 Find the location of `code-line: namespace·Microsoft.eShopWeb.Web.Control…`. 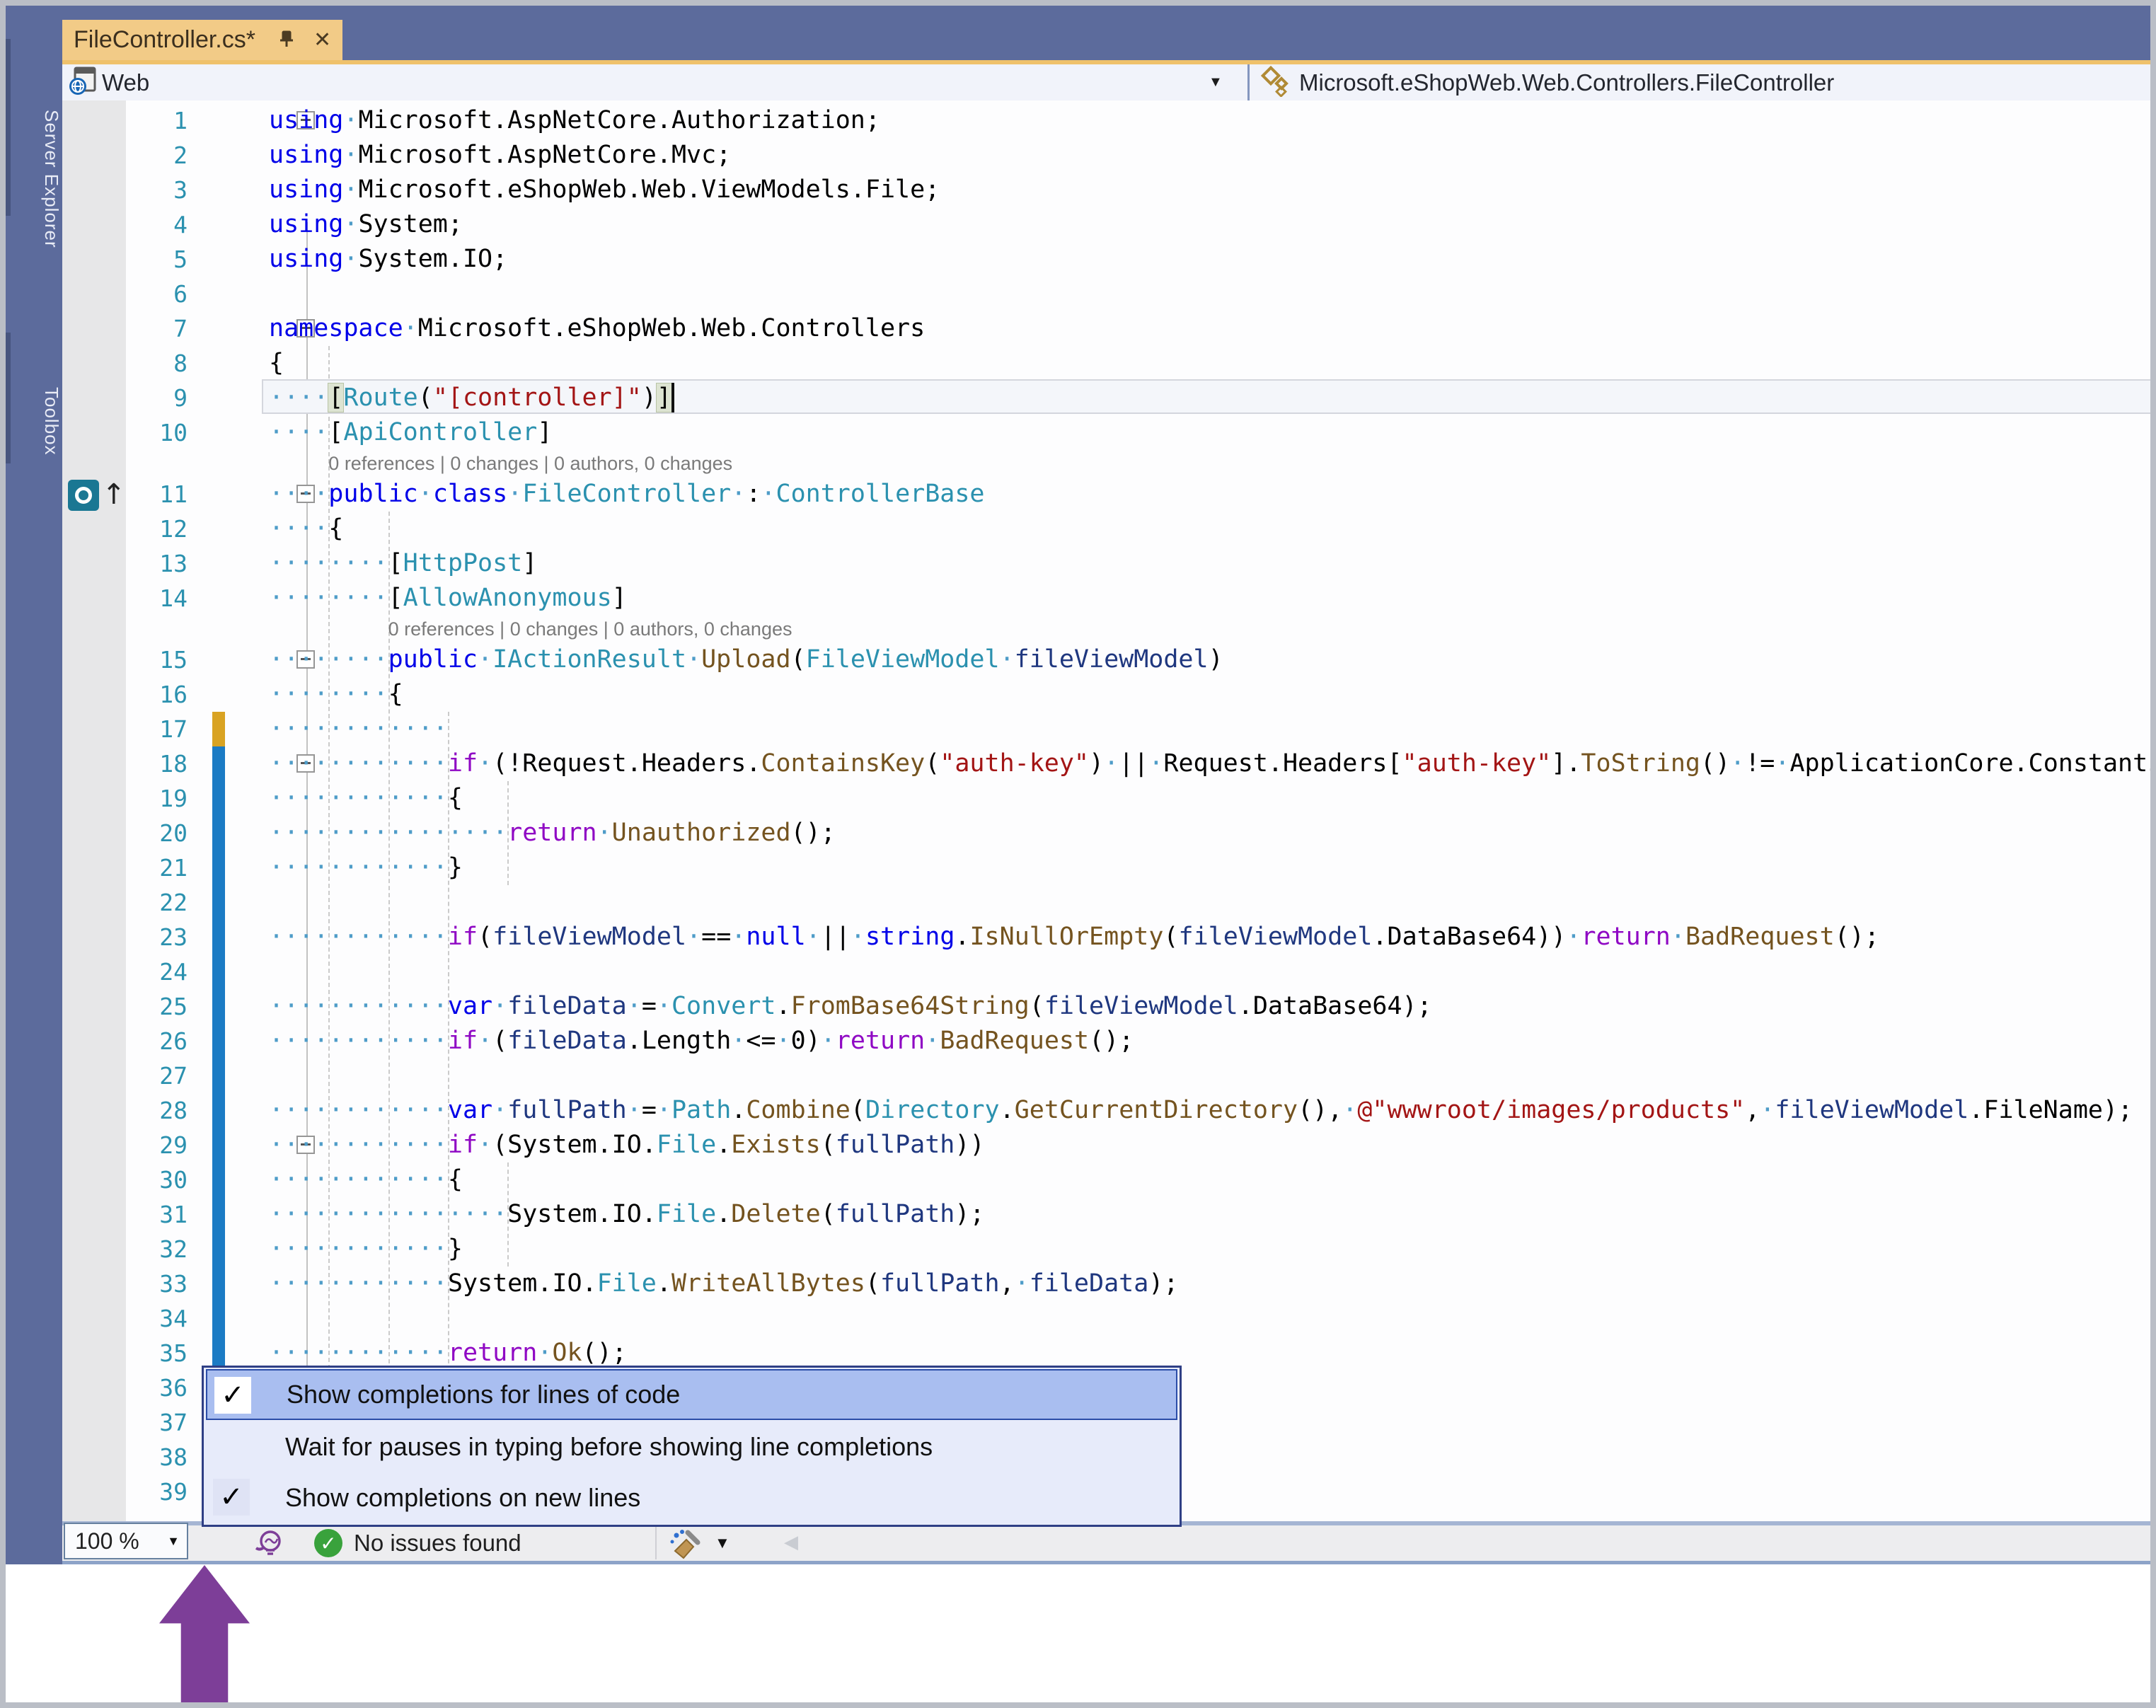

code-line: namespace·Microsoft.eShopWeb.Web.Control… is located at coordinates (597, 328).